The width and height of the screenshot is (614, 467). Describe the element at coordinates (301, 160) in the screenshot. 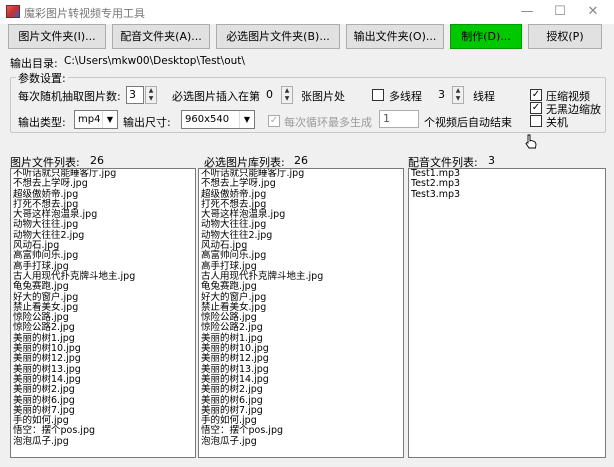

I see `required-count: 26` at that location.